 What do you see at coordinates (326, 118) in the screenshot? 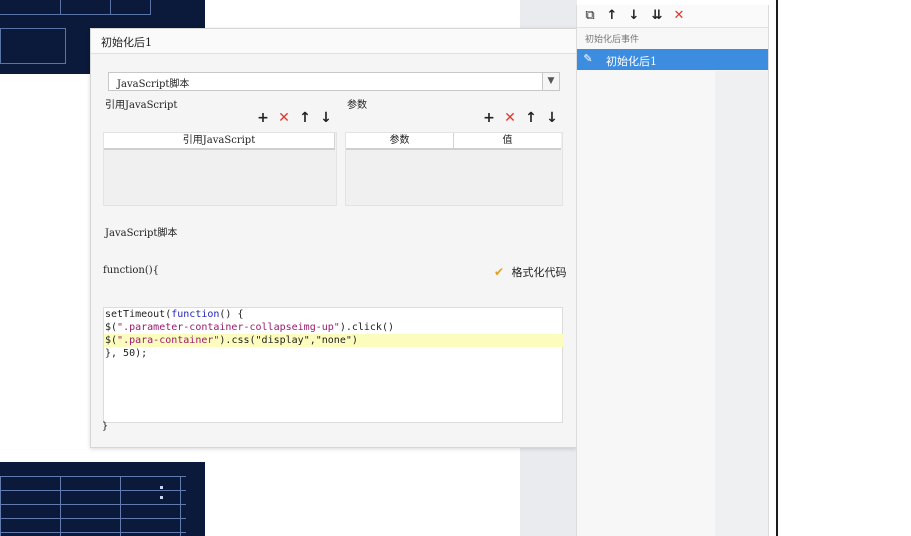
I see `move-down-ref-js-button: ↓` at bounding box center [326, 118].